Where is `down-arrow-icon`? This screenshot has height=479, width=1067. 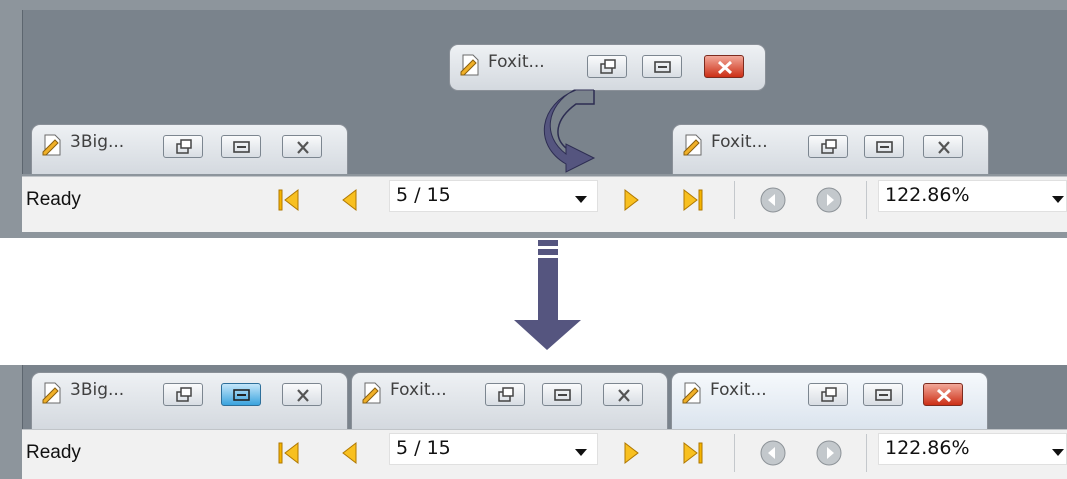
down-arrow-icon is located at coordinates (547, 295).